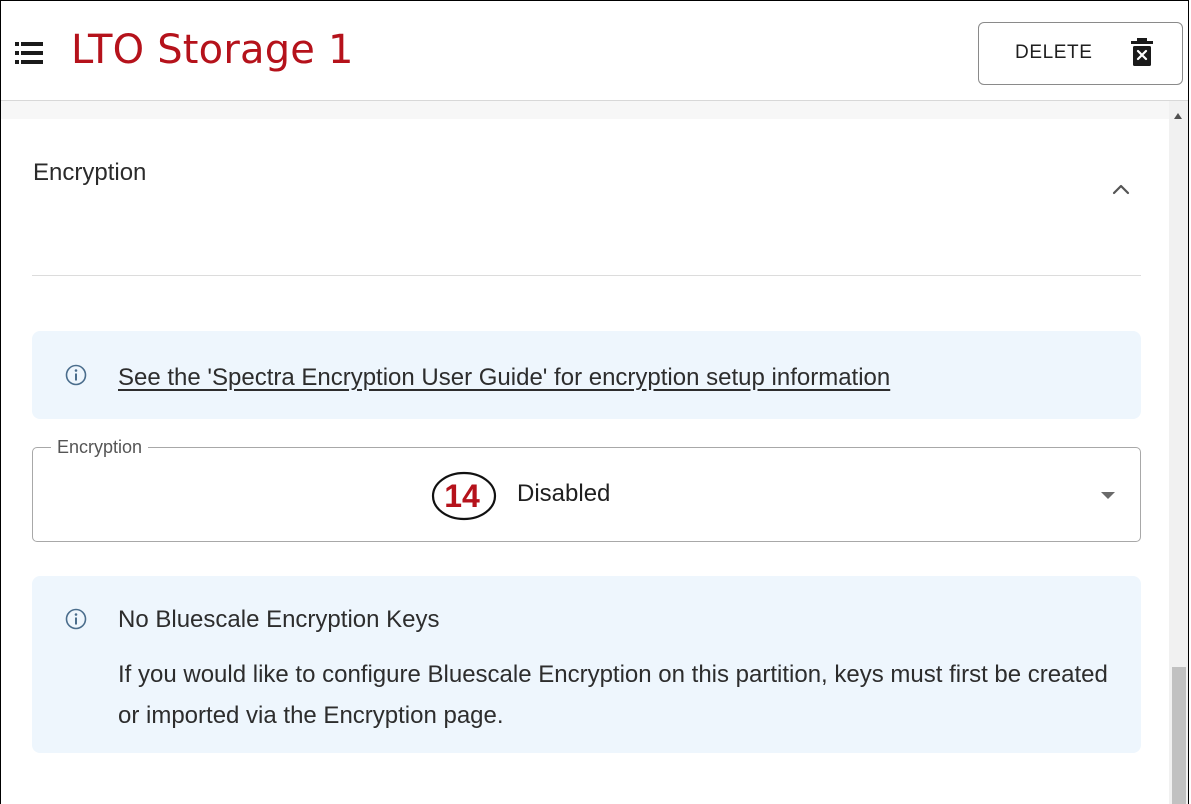 The width and height of the screenshot is (1191, 804). I want to click on trash-icon, so click(1142, 52).